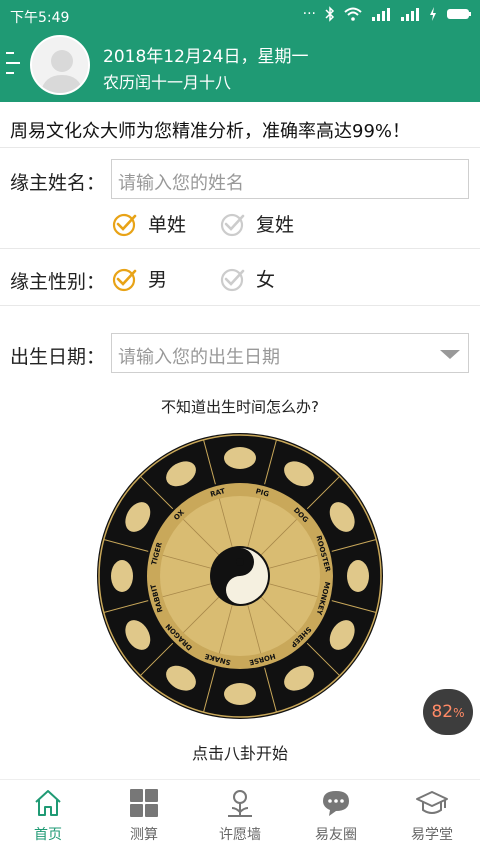 Image resolution: width=480 pixels, height=853 pixels. I want to click on male-option: 男, so click(139, 278).